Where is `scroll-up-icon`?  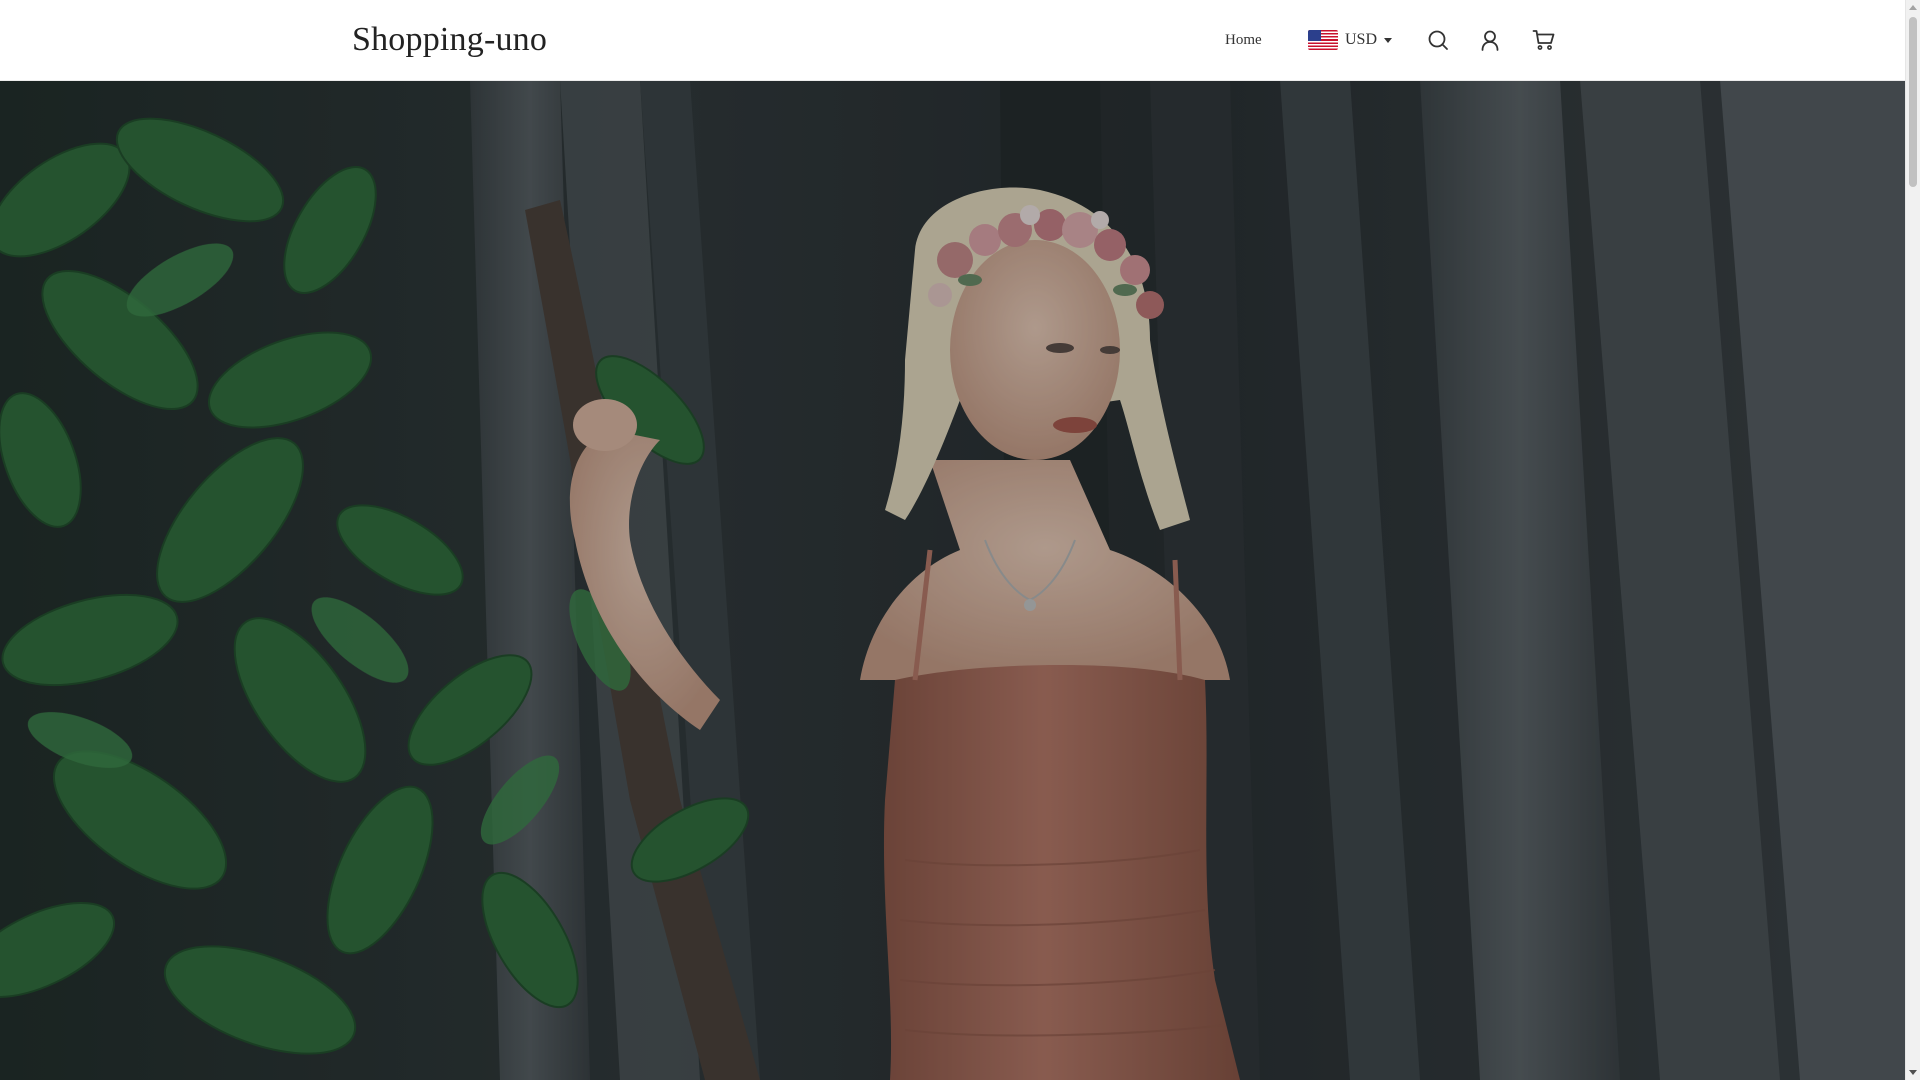
scroll-up-icon is located at coordinates (1913, 7).